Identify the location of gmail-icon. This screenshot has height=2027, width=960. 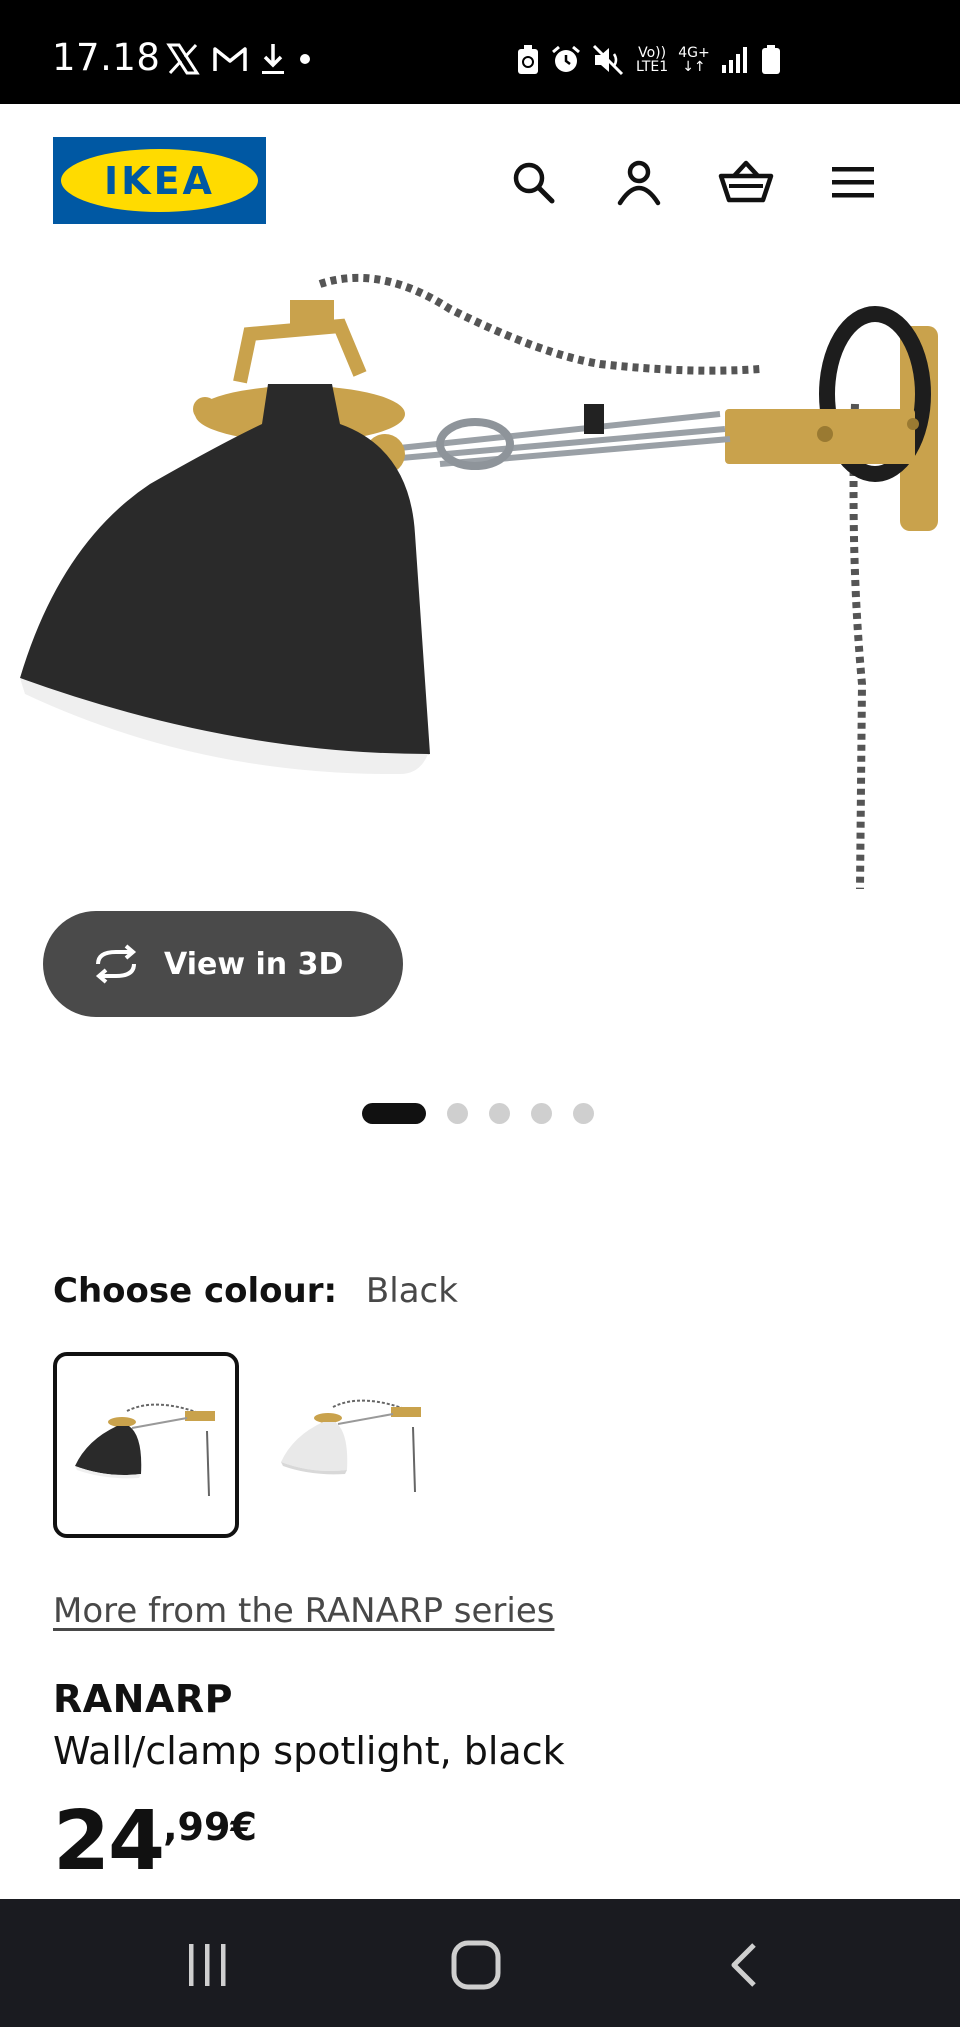
(230, 59).